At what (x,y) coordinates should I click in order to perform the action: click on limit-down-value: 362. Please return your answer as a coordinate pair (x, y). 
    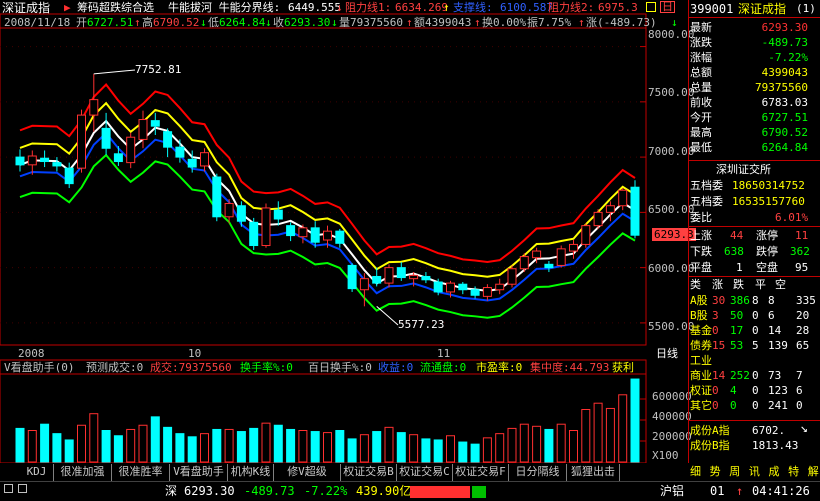
    Looking at the image, I should click on (800, 251).